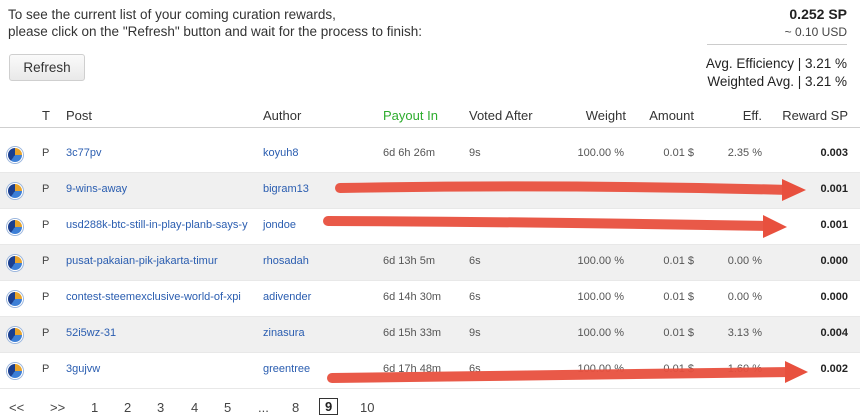  Describe the element at coordinates (160, 153) in the screenshot. I see `post-link: 3c77pv` at that location.